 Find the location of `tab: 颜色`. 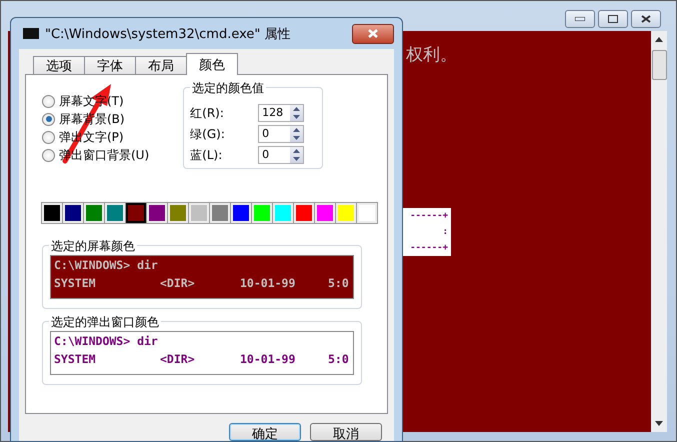

tab: 颜色 is located at coordinates (212, 64).